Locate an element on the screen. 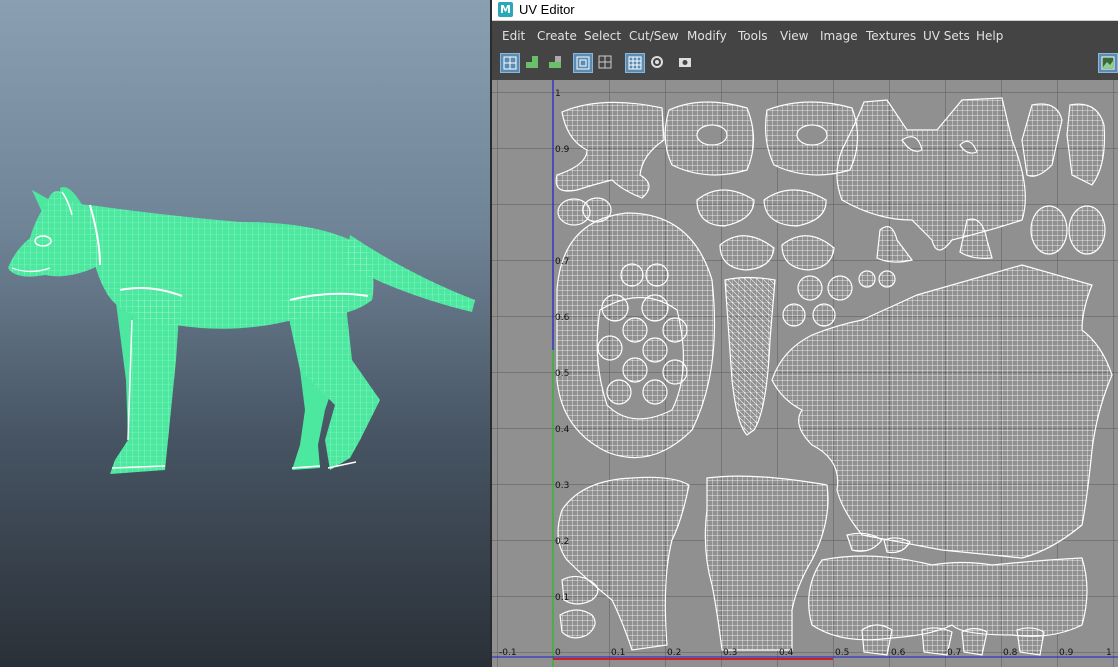  v-tick-0.7: 0.7 is located at coordinates (562, 262).